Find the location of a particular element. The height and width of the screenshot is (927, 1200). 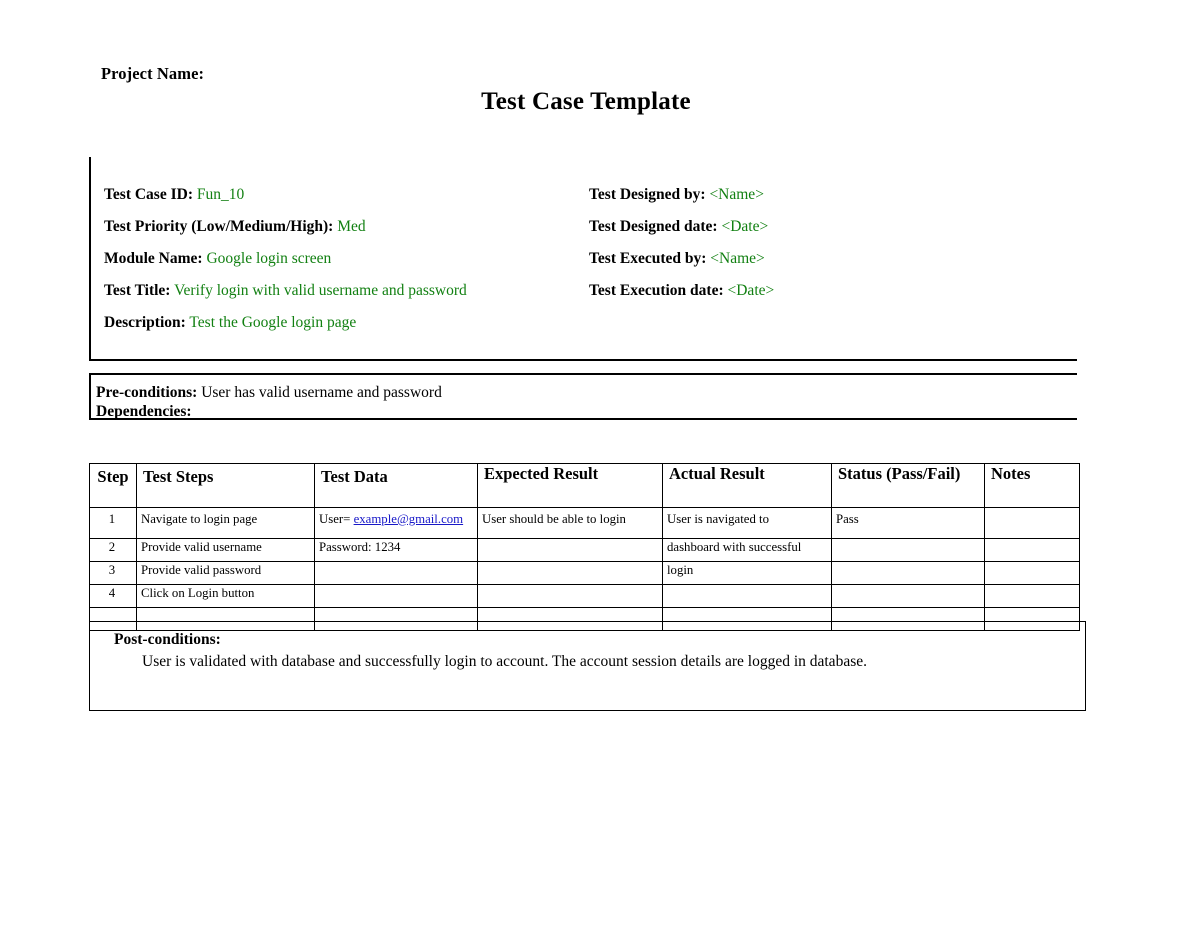

cell-step: 2 is located at coordinates (113, 550).